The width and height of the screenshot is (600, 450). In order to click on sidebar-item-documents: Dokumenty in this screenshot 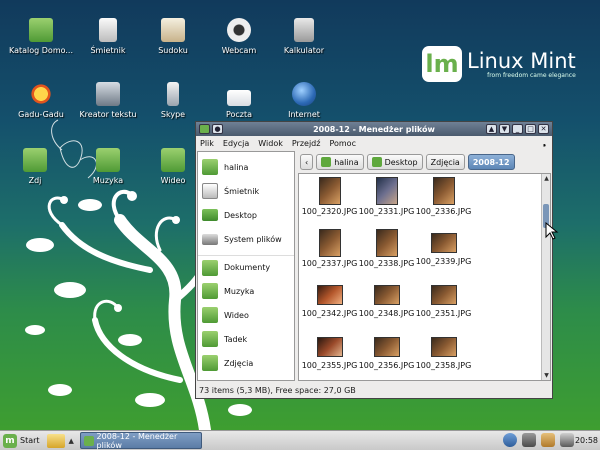, I will do `click(246, 267)`.